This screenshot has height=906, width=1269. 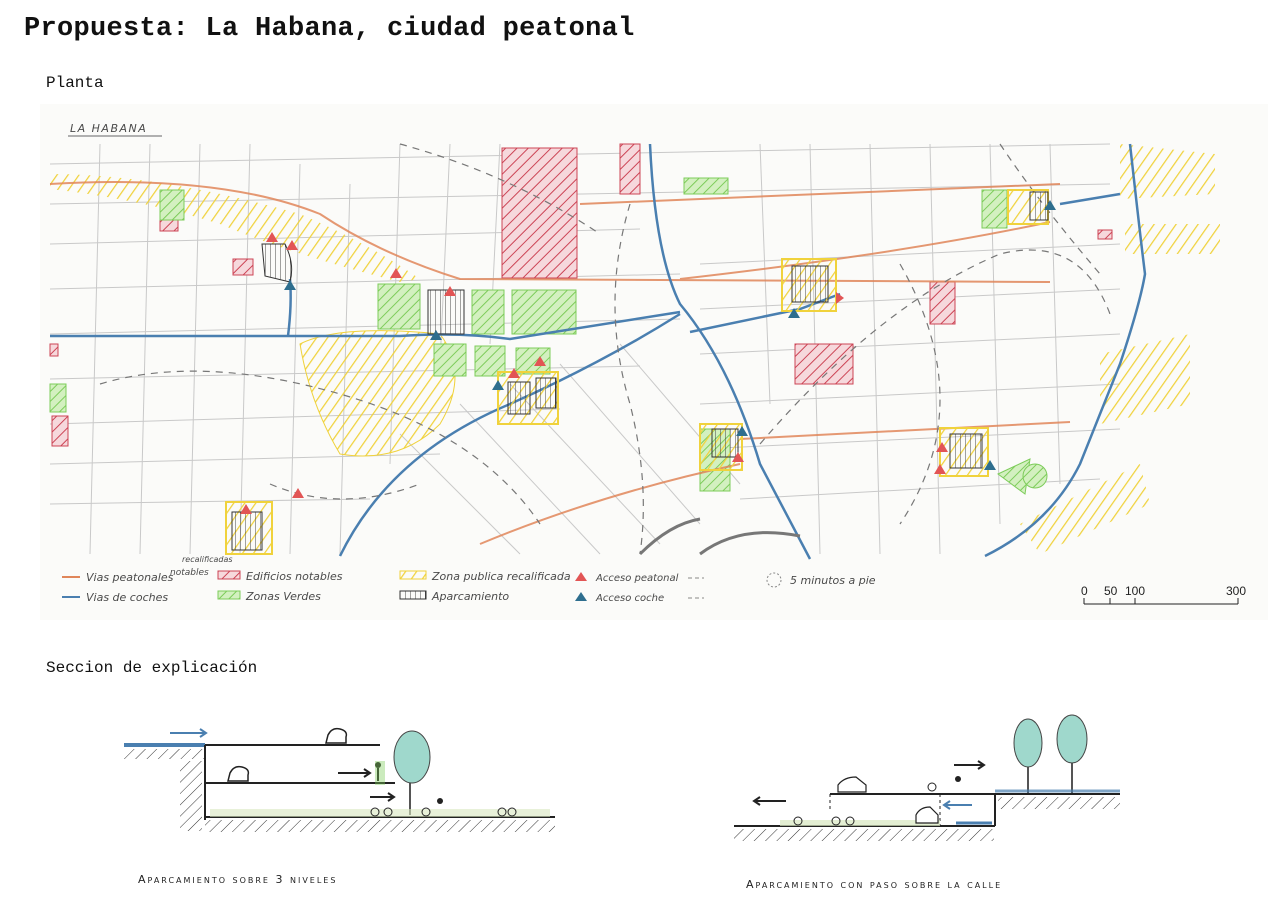 What do you see at coordinates (340, 802) in the screenshot?
I see `section-left-drawing: Aparcamiento sobre 3 niveles` at bounding box center [340, 802].